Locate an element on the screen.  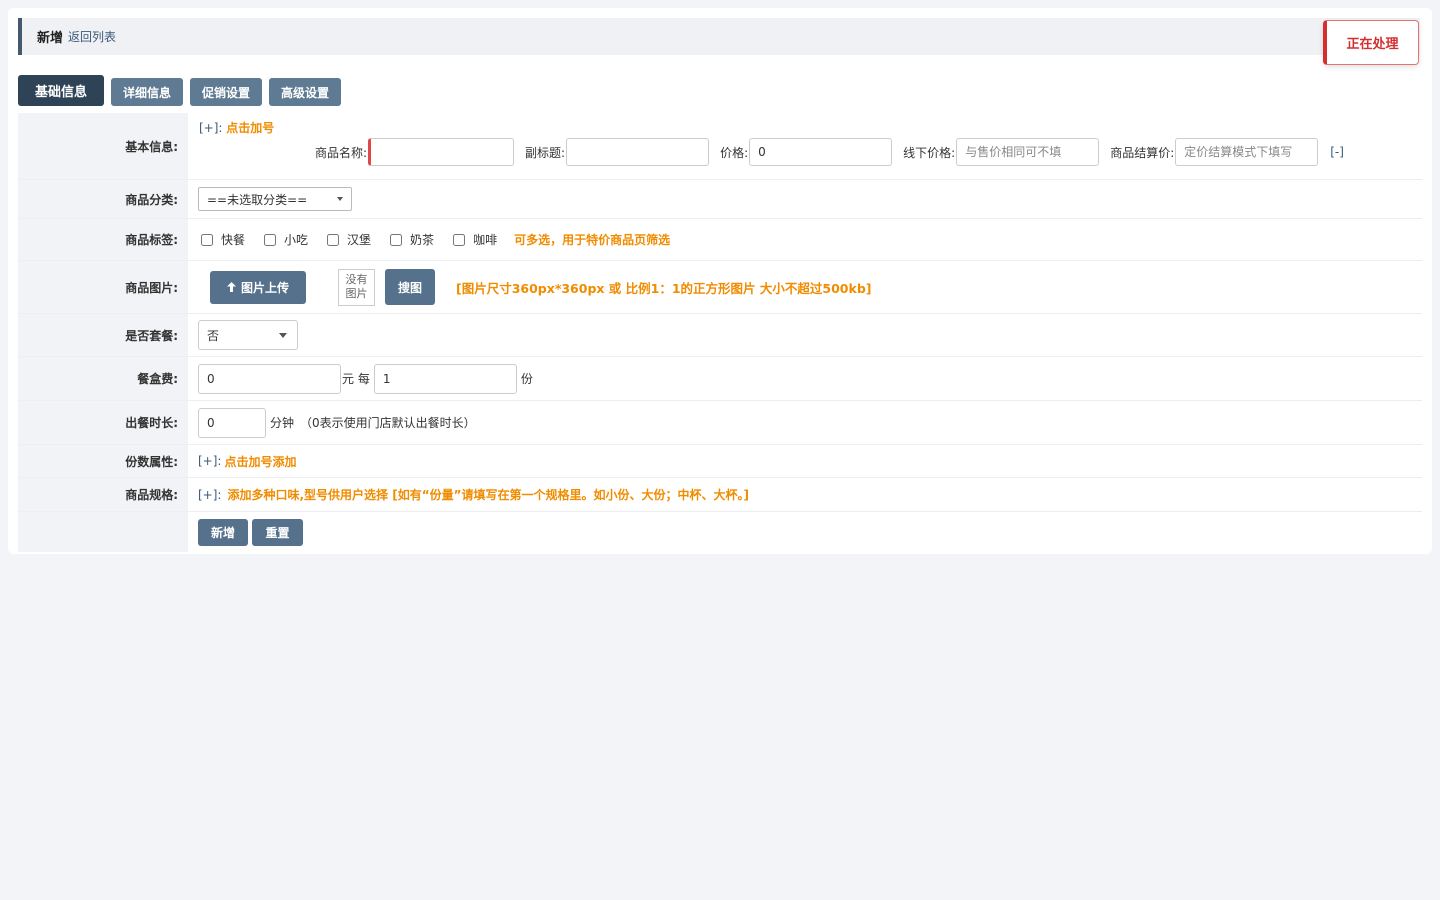
product-name-label: 商品名称: is located at coordinates (341, 152).